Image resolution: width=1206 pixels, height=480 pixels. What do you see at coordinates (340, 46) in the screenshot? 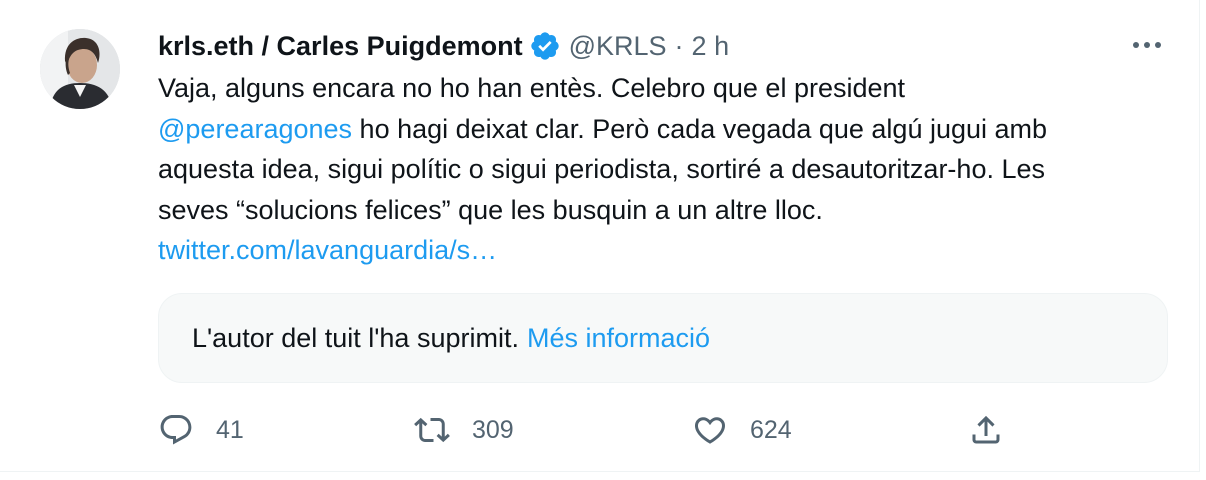
I see `display-name: krls.eth / Carles Puigdemont` at bounding box center [340, 46].